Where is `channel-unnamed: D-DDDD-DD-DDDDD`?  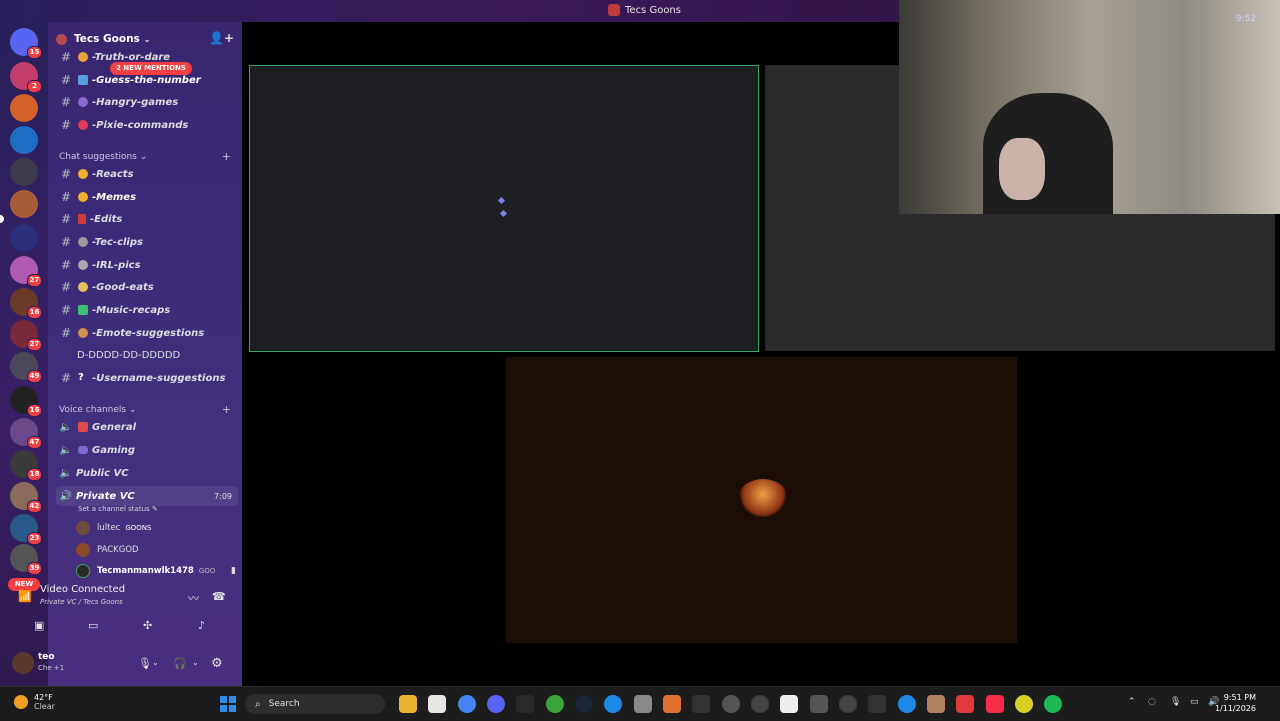 channel-unnamed: D-DDDD-DD-DDDDD is located at coordinates (147, 355).